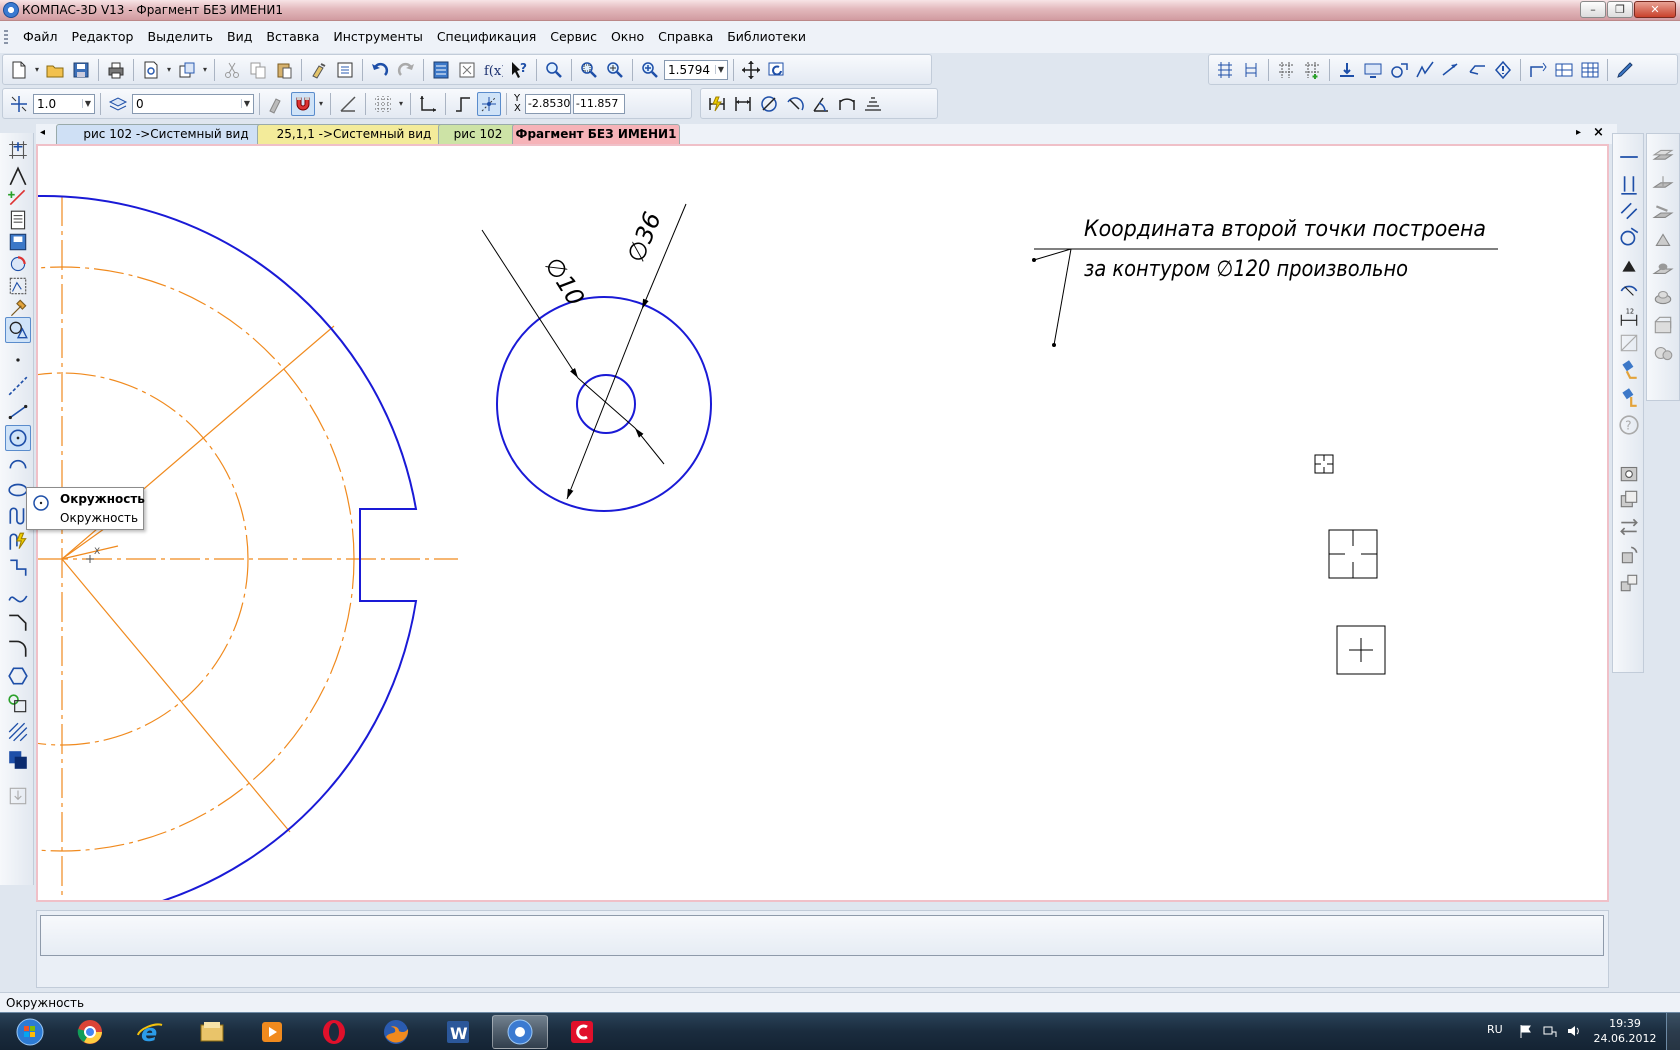 The height and width of the screenshot is (1050, 1680). I want to click on language-indicator: RU, so click(1495, 1029).